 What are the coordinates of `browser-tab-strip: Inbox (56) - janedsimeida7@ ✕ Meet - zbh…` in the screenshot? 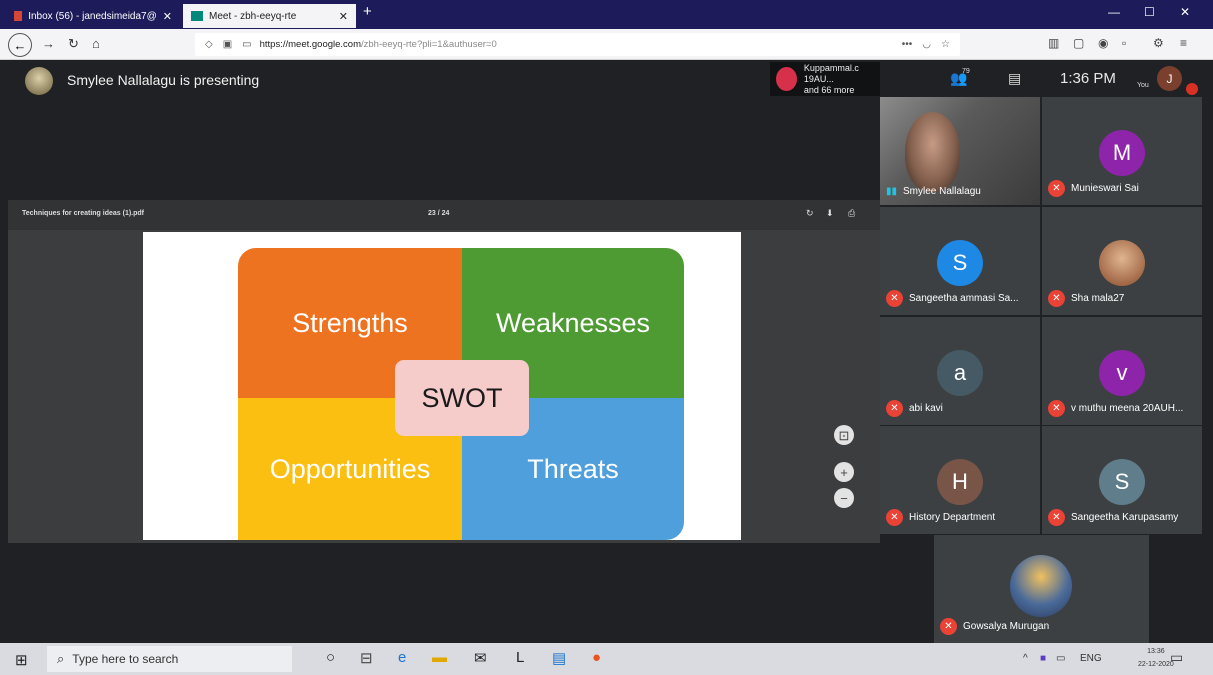 It's located at (606, 14).